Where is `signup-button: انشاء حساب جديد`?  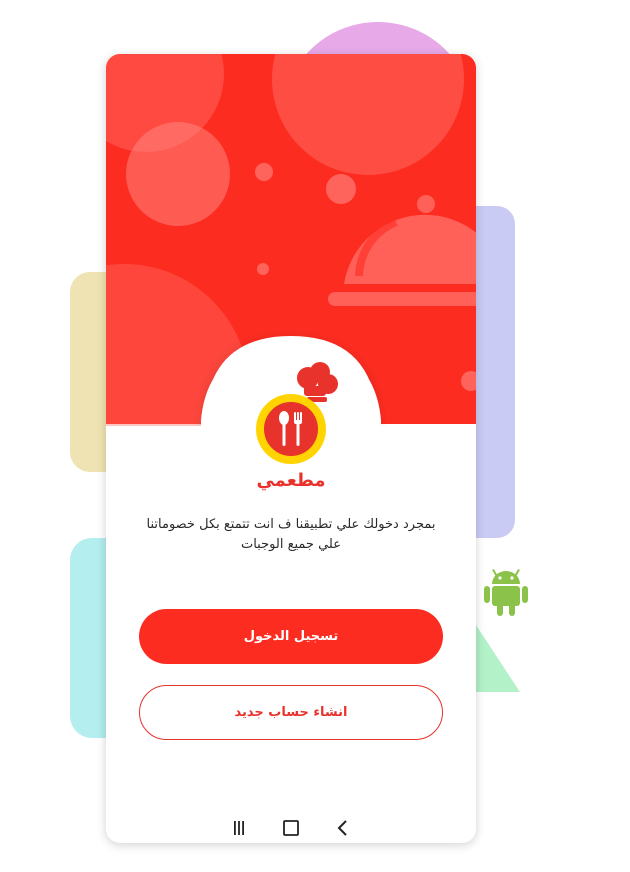
signup-button: انشاء حساب جديد is located at coordinates (291, 712).